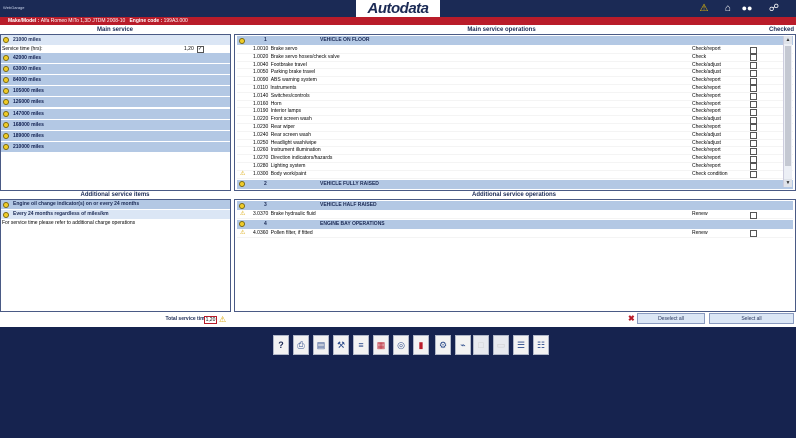 The height and width of the screenshot is (438, 796). What do you see at coordinates (671, 318) in the screenshot?
I see `deselect-all-button: Deselect all` at bounding box center [671, 318].